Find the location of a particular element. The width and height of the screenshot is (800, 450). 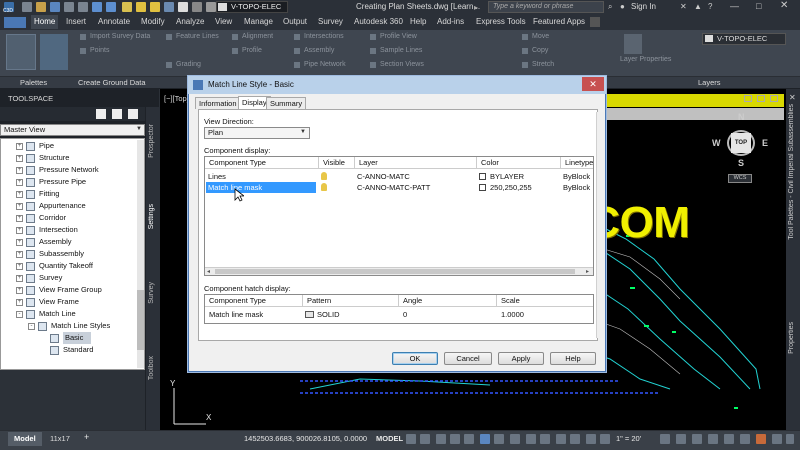

minimize-icon: — is located at coordinates (734, 6).